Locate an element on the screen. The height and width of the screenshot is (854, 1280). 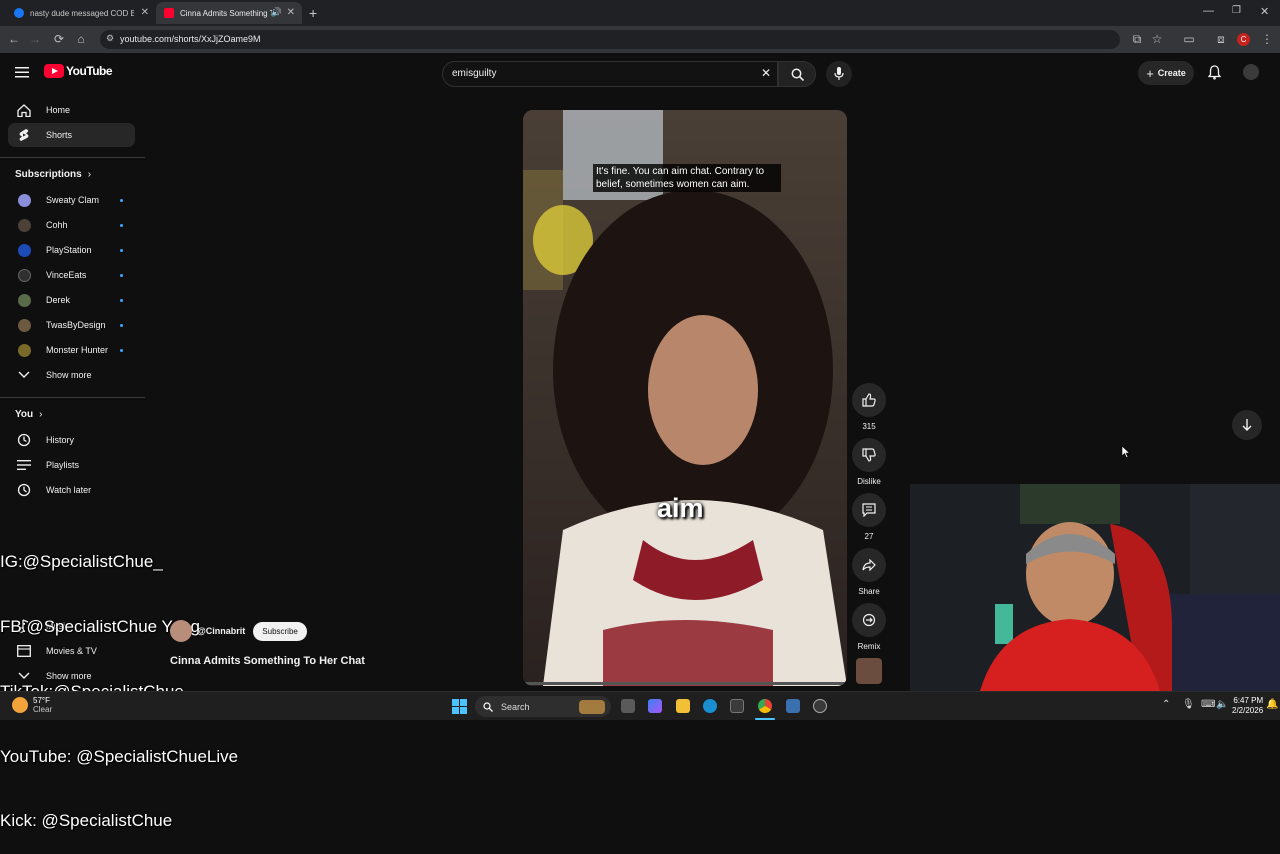
site-info-icon: ⚙ is located at coordinates (110, 38).